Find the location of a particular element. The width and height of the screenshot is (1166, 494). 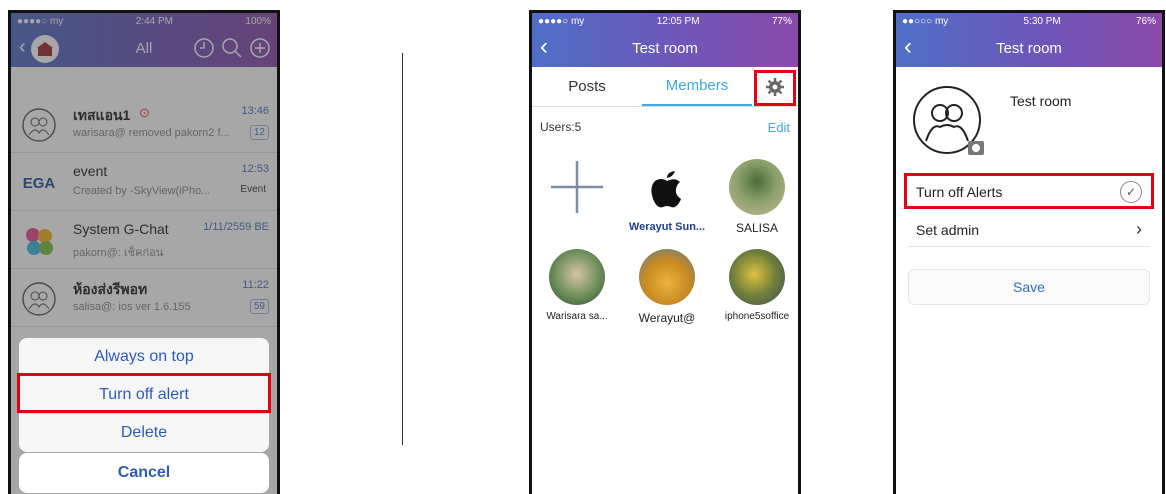

status-bar: ●●●●○ my 12:05 PM 77% is located at coordinates (665, 21).